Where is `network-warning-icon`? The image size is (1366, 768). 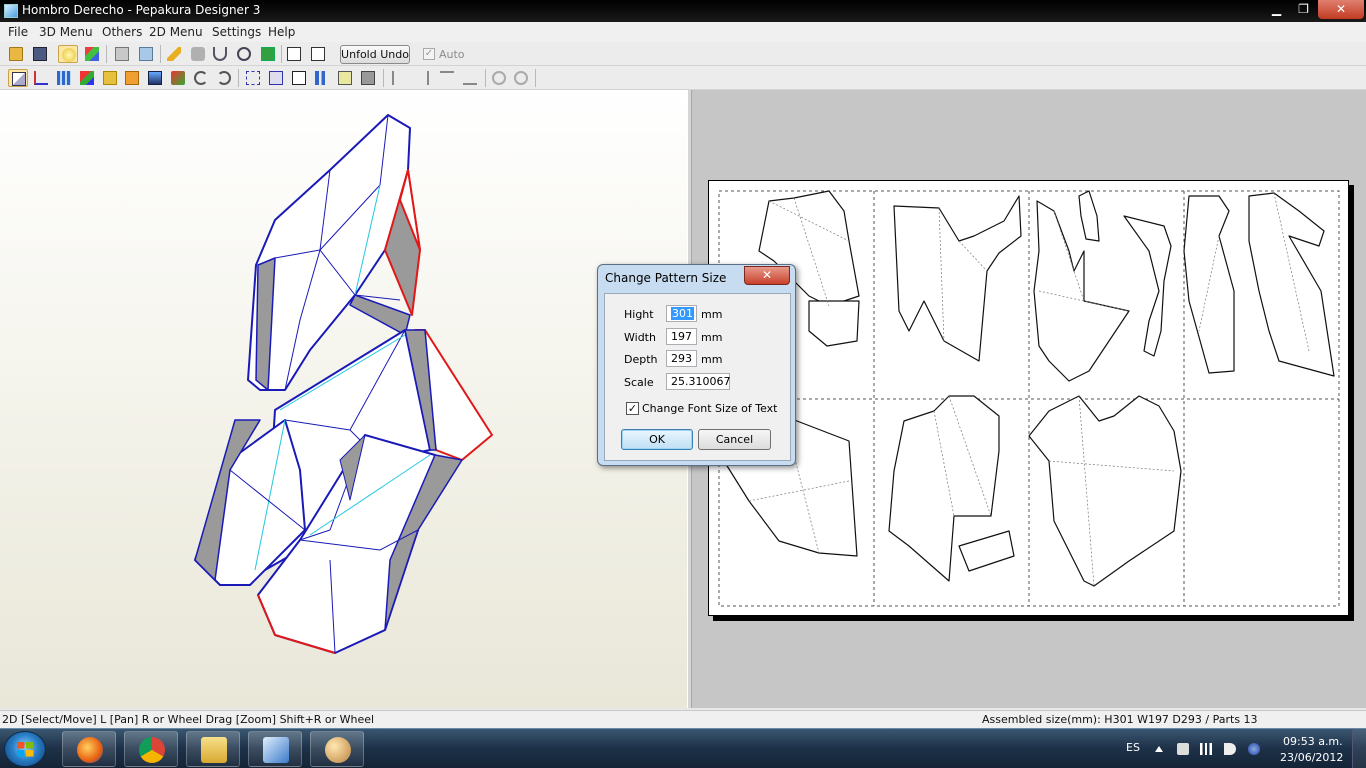
network-warning-icon is located at coordinates (1183, 749).